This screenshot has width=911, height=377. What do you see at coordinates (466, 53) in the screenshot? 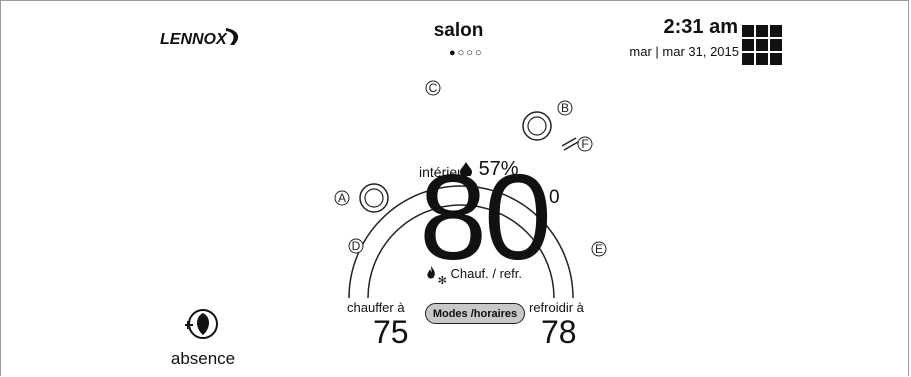
I see `page-indicator: ●○○○` at bounding box center [466, 53].